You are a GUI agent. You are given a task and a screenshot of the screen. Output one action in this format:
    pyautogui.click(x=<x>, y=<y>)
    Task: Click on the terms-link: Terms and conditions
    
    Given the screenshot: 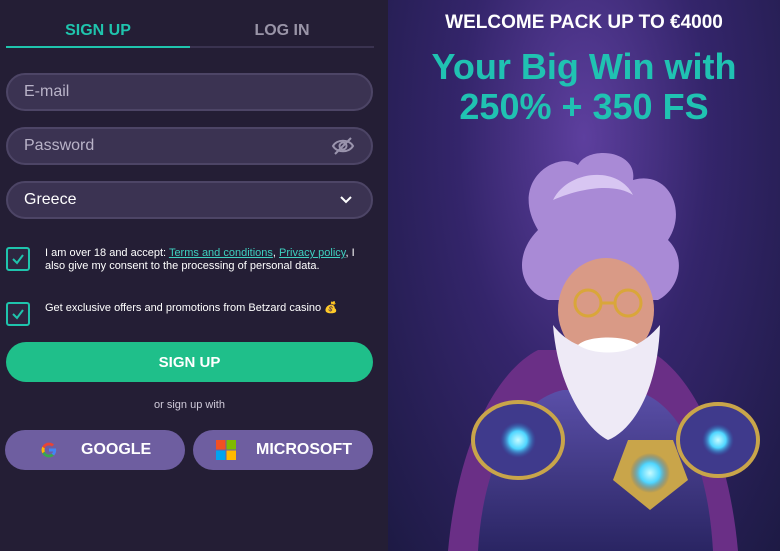 What is the action you would take?
    pyautogui.click(x=221, y=253)
    